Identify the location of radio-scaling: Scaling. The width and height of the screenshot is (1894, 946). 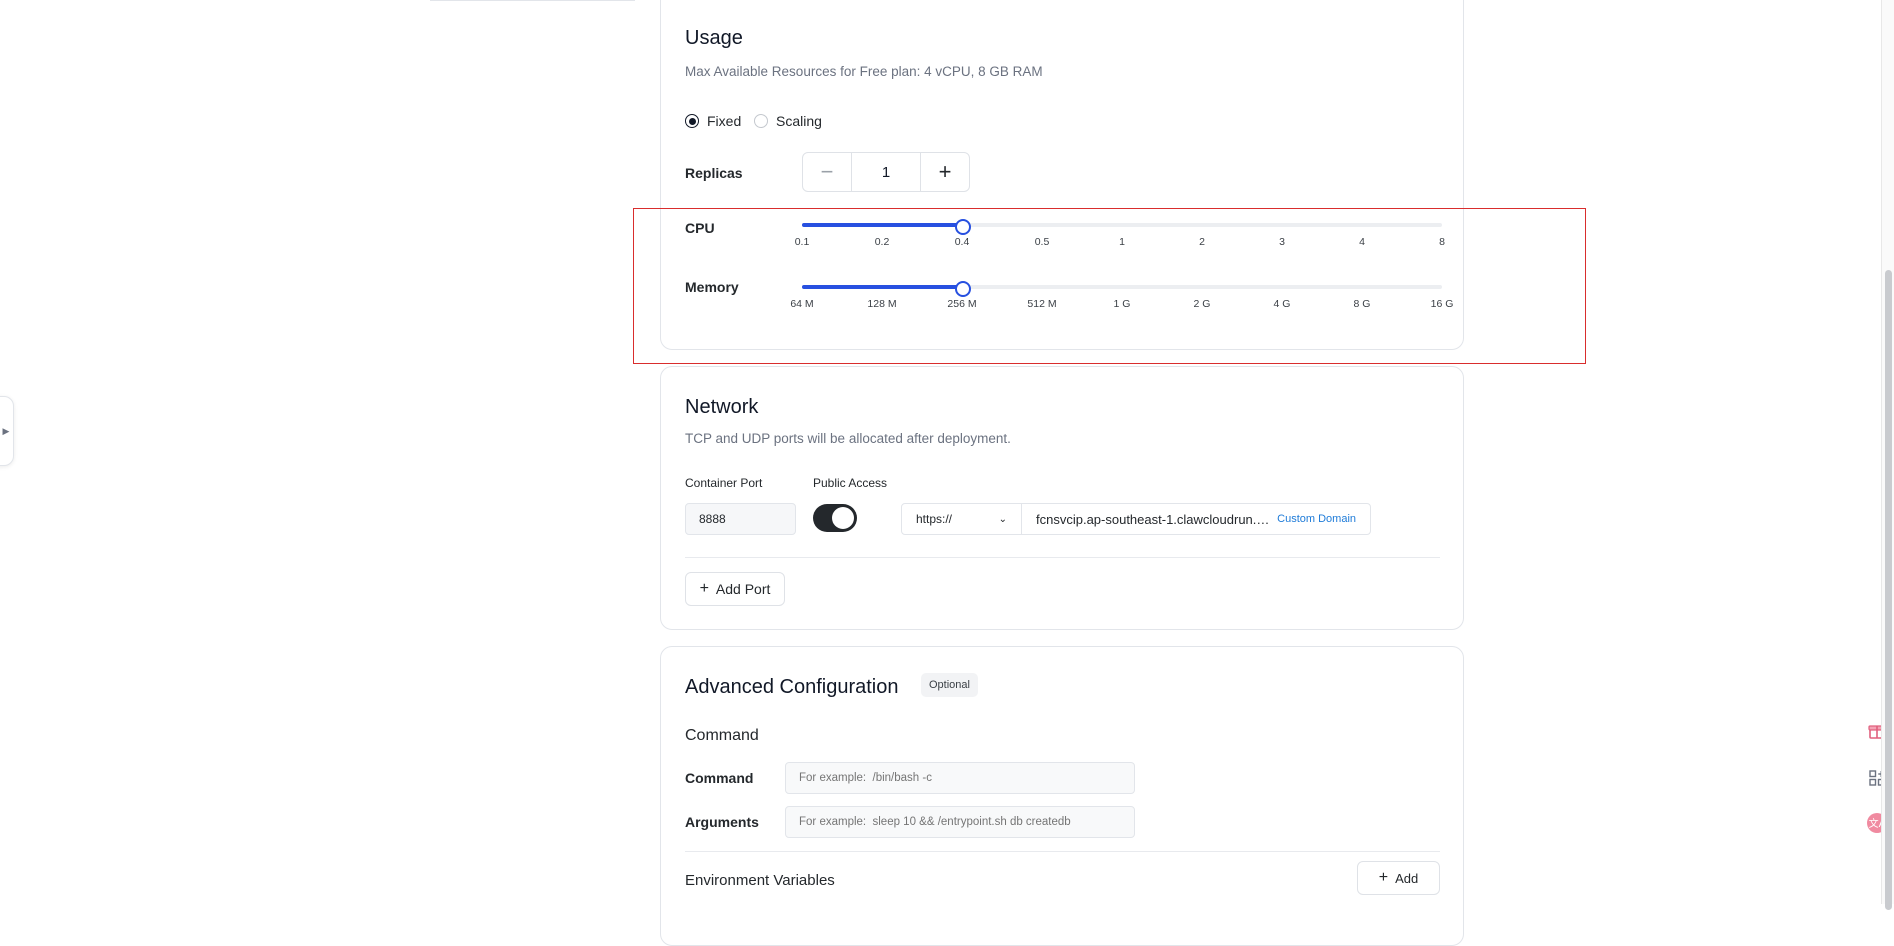
(788, 121).